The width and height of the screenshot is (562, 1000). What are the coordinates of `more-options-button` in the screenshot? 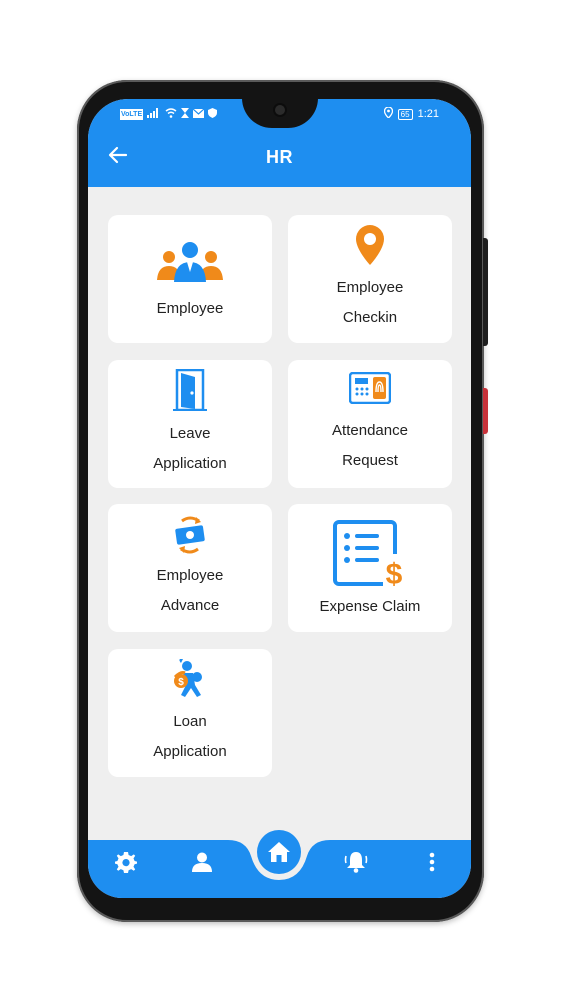 It's located at (432, 862).